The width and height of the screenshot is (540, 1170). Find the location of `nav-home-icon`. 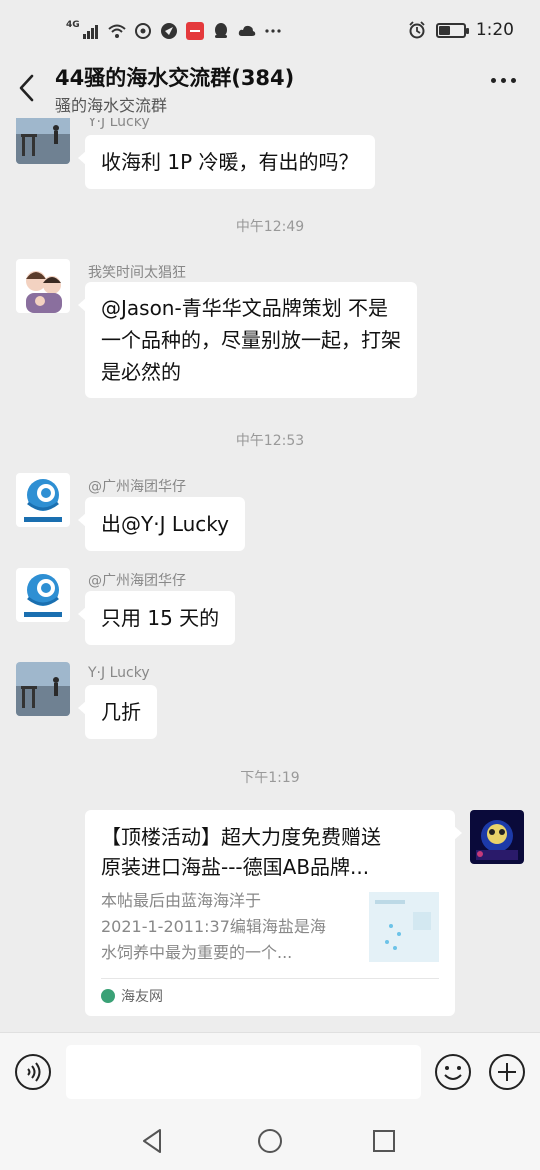

nav-home-icon is located at coordinates (270, 1141).